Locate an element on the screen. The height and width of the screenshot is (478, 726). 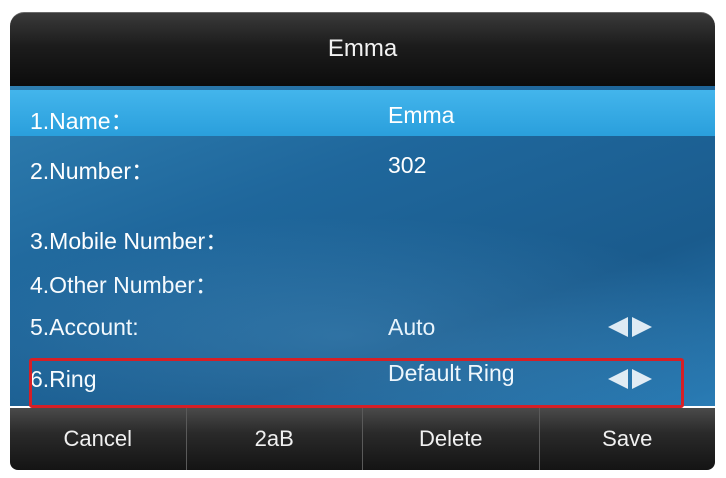
screen-title: Emma is located at coordinates (362, 48).